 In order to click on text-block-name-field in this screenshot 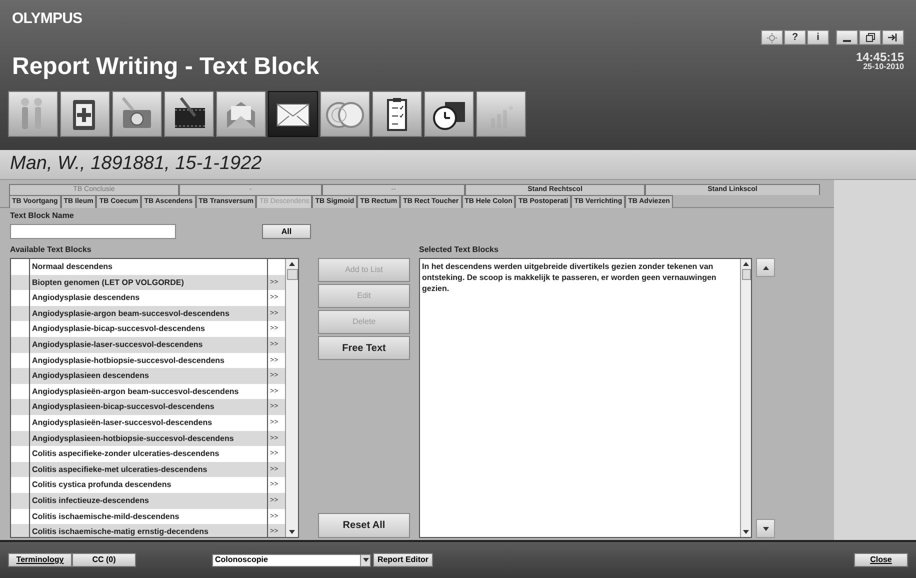, I will do `click(93, 231)`.